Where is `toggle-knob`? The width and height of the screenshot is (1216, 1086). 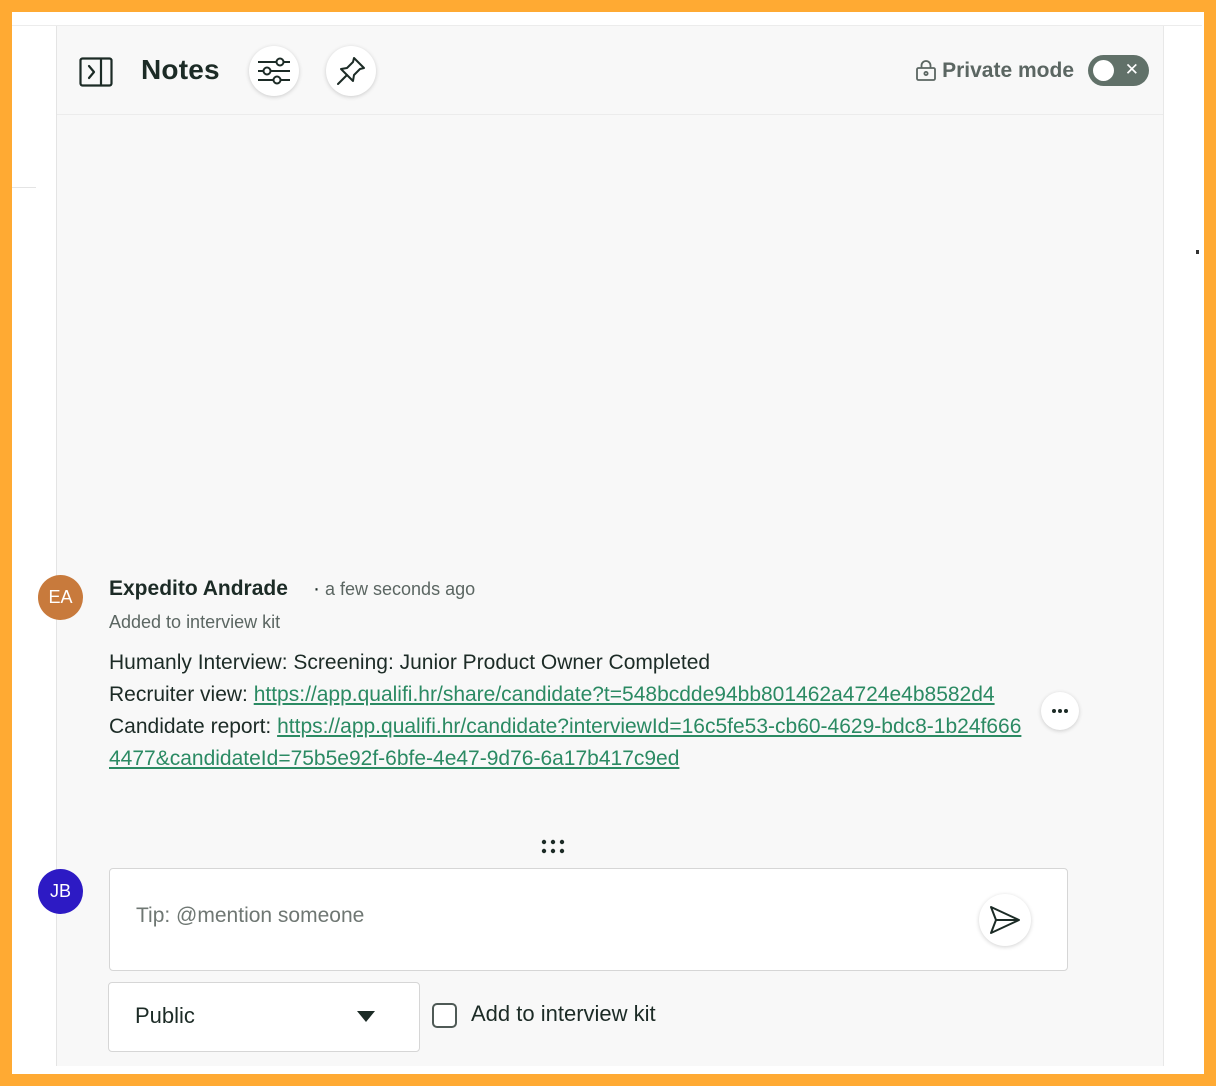
toggle-knob is located at coordinates (1103, 70).